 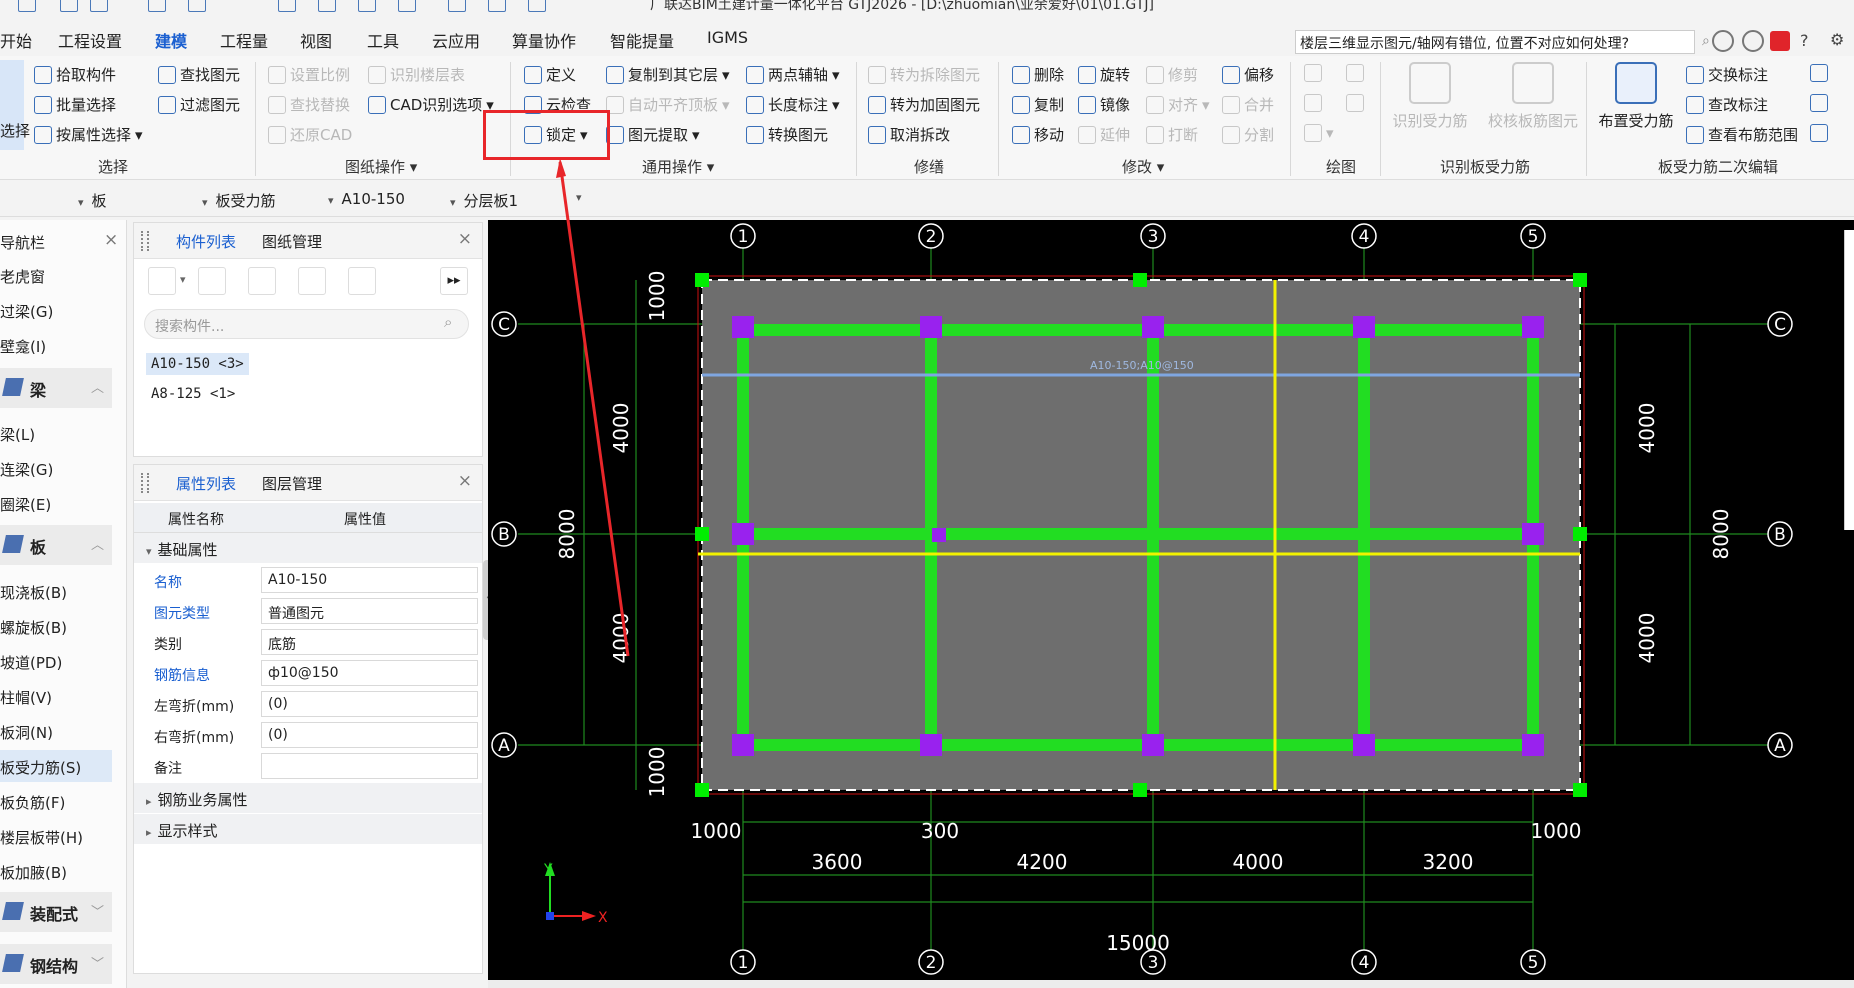 What do you see at coordinates (1171, 984) in the screenshot?
I see `status-bar` at bounding box center [1171, 984].